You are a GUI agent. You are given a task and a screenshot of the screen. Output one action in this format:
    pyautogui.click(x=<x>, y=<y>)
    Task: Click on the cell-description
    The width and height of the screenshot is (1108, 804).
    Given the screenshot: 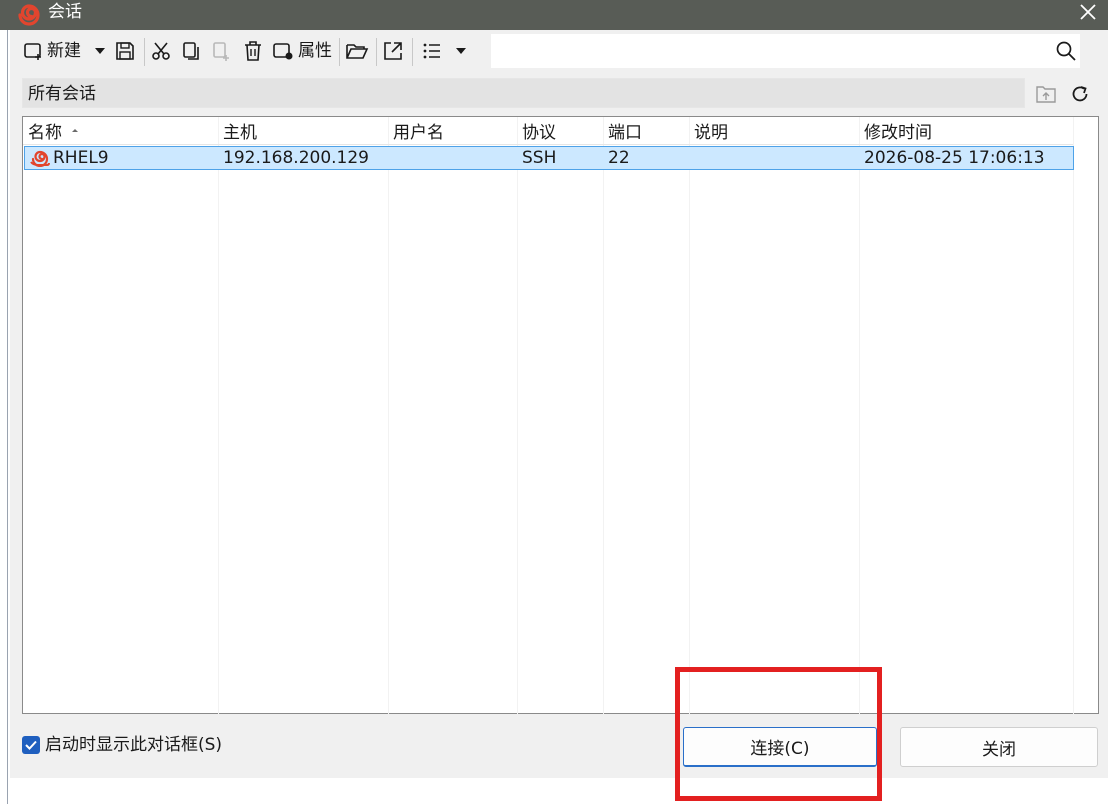 What is the action you would take?
    pyautogui.click(x=775, y=158)
    